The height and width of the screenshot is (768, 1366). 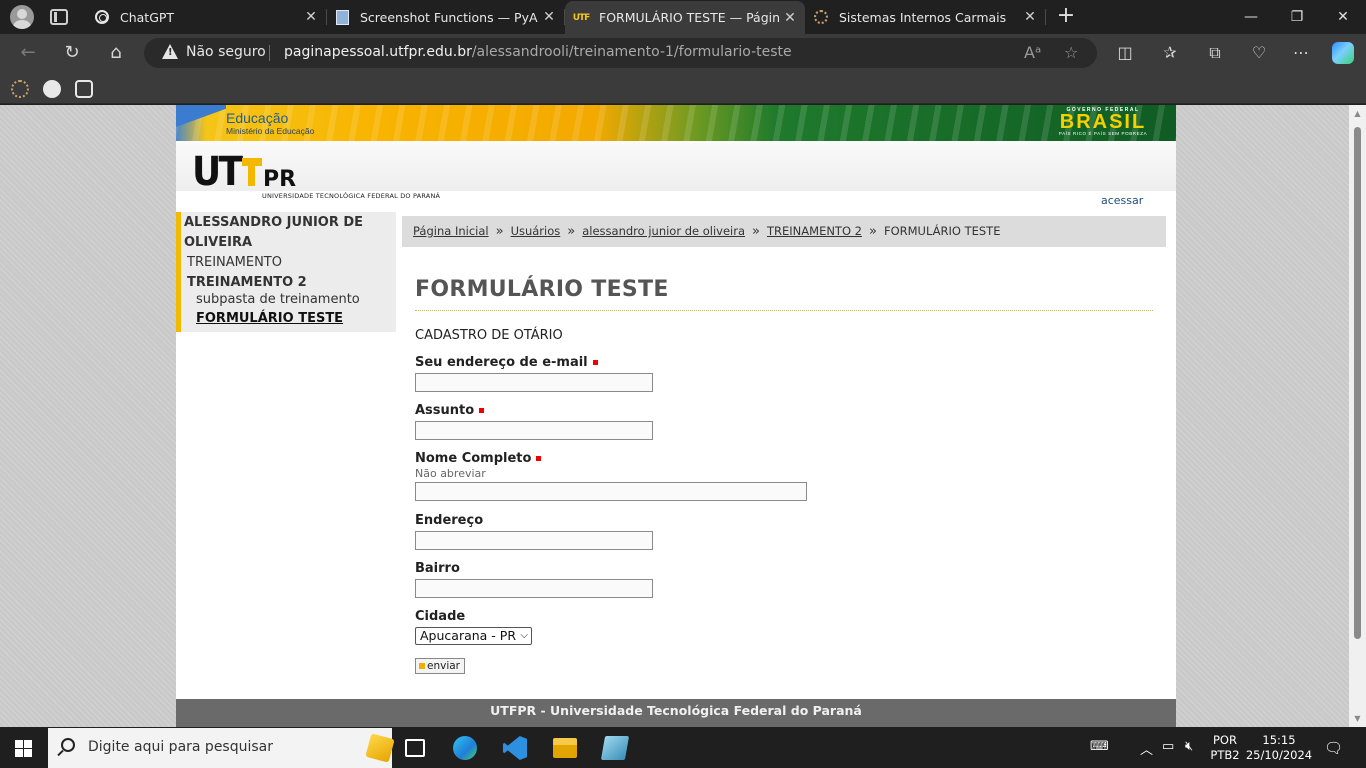 I want to click on show-hidden-icons-icon: ︿, so click(x=1146, y=748).